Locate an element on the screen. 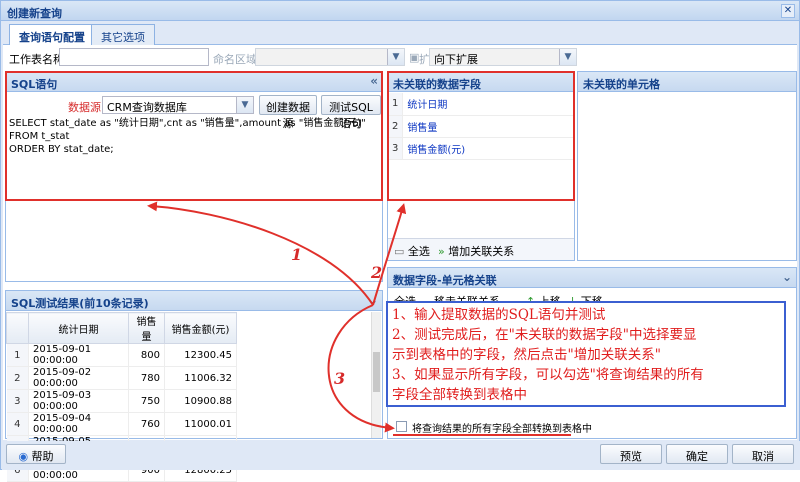  marker-3: 3 is located at coordinates (340, 378).